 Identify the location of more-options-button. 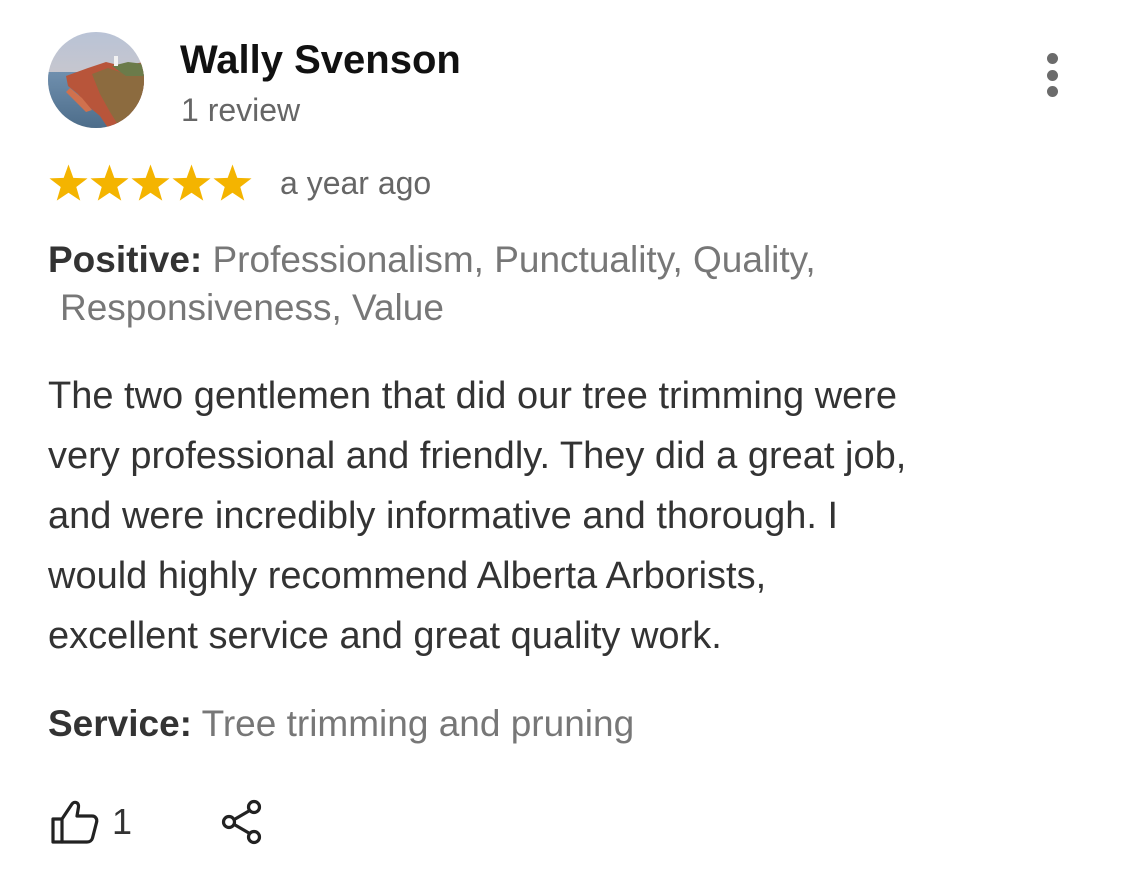
(1052, 75).